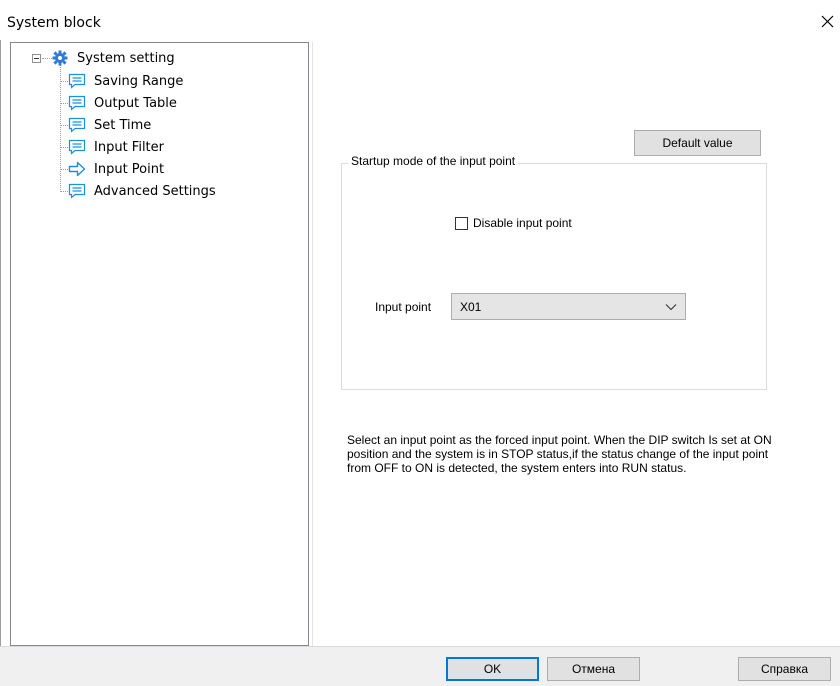 Image resolution: width=840 pixels, height=686 pixels. I want to click on tree-node-label: Input Point, so click(129, 169).